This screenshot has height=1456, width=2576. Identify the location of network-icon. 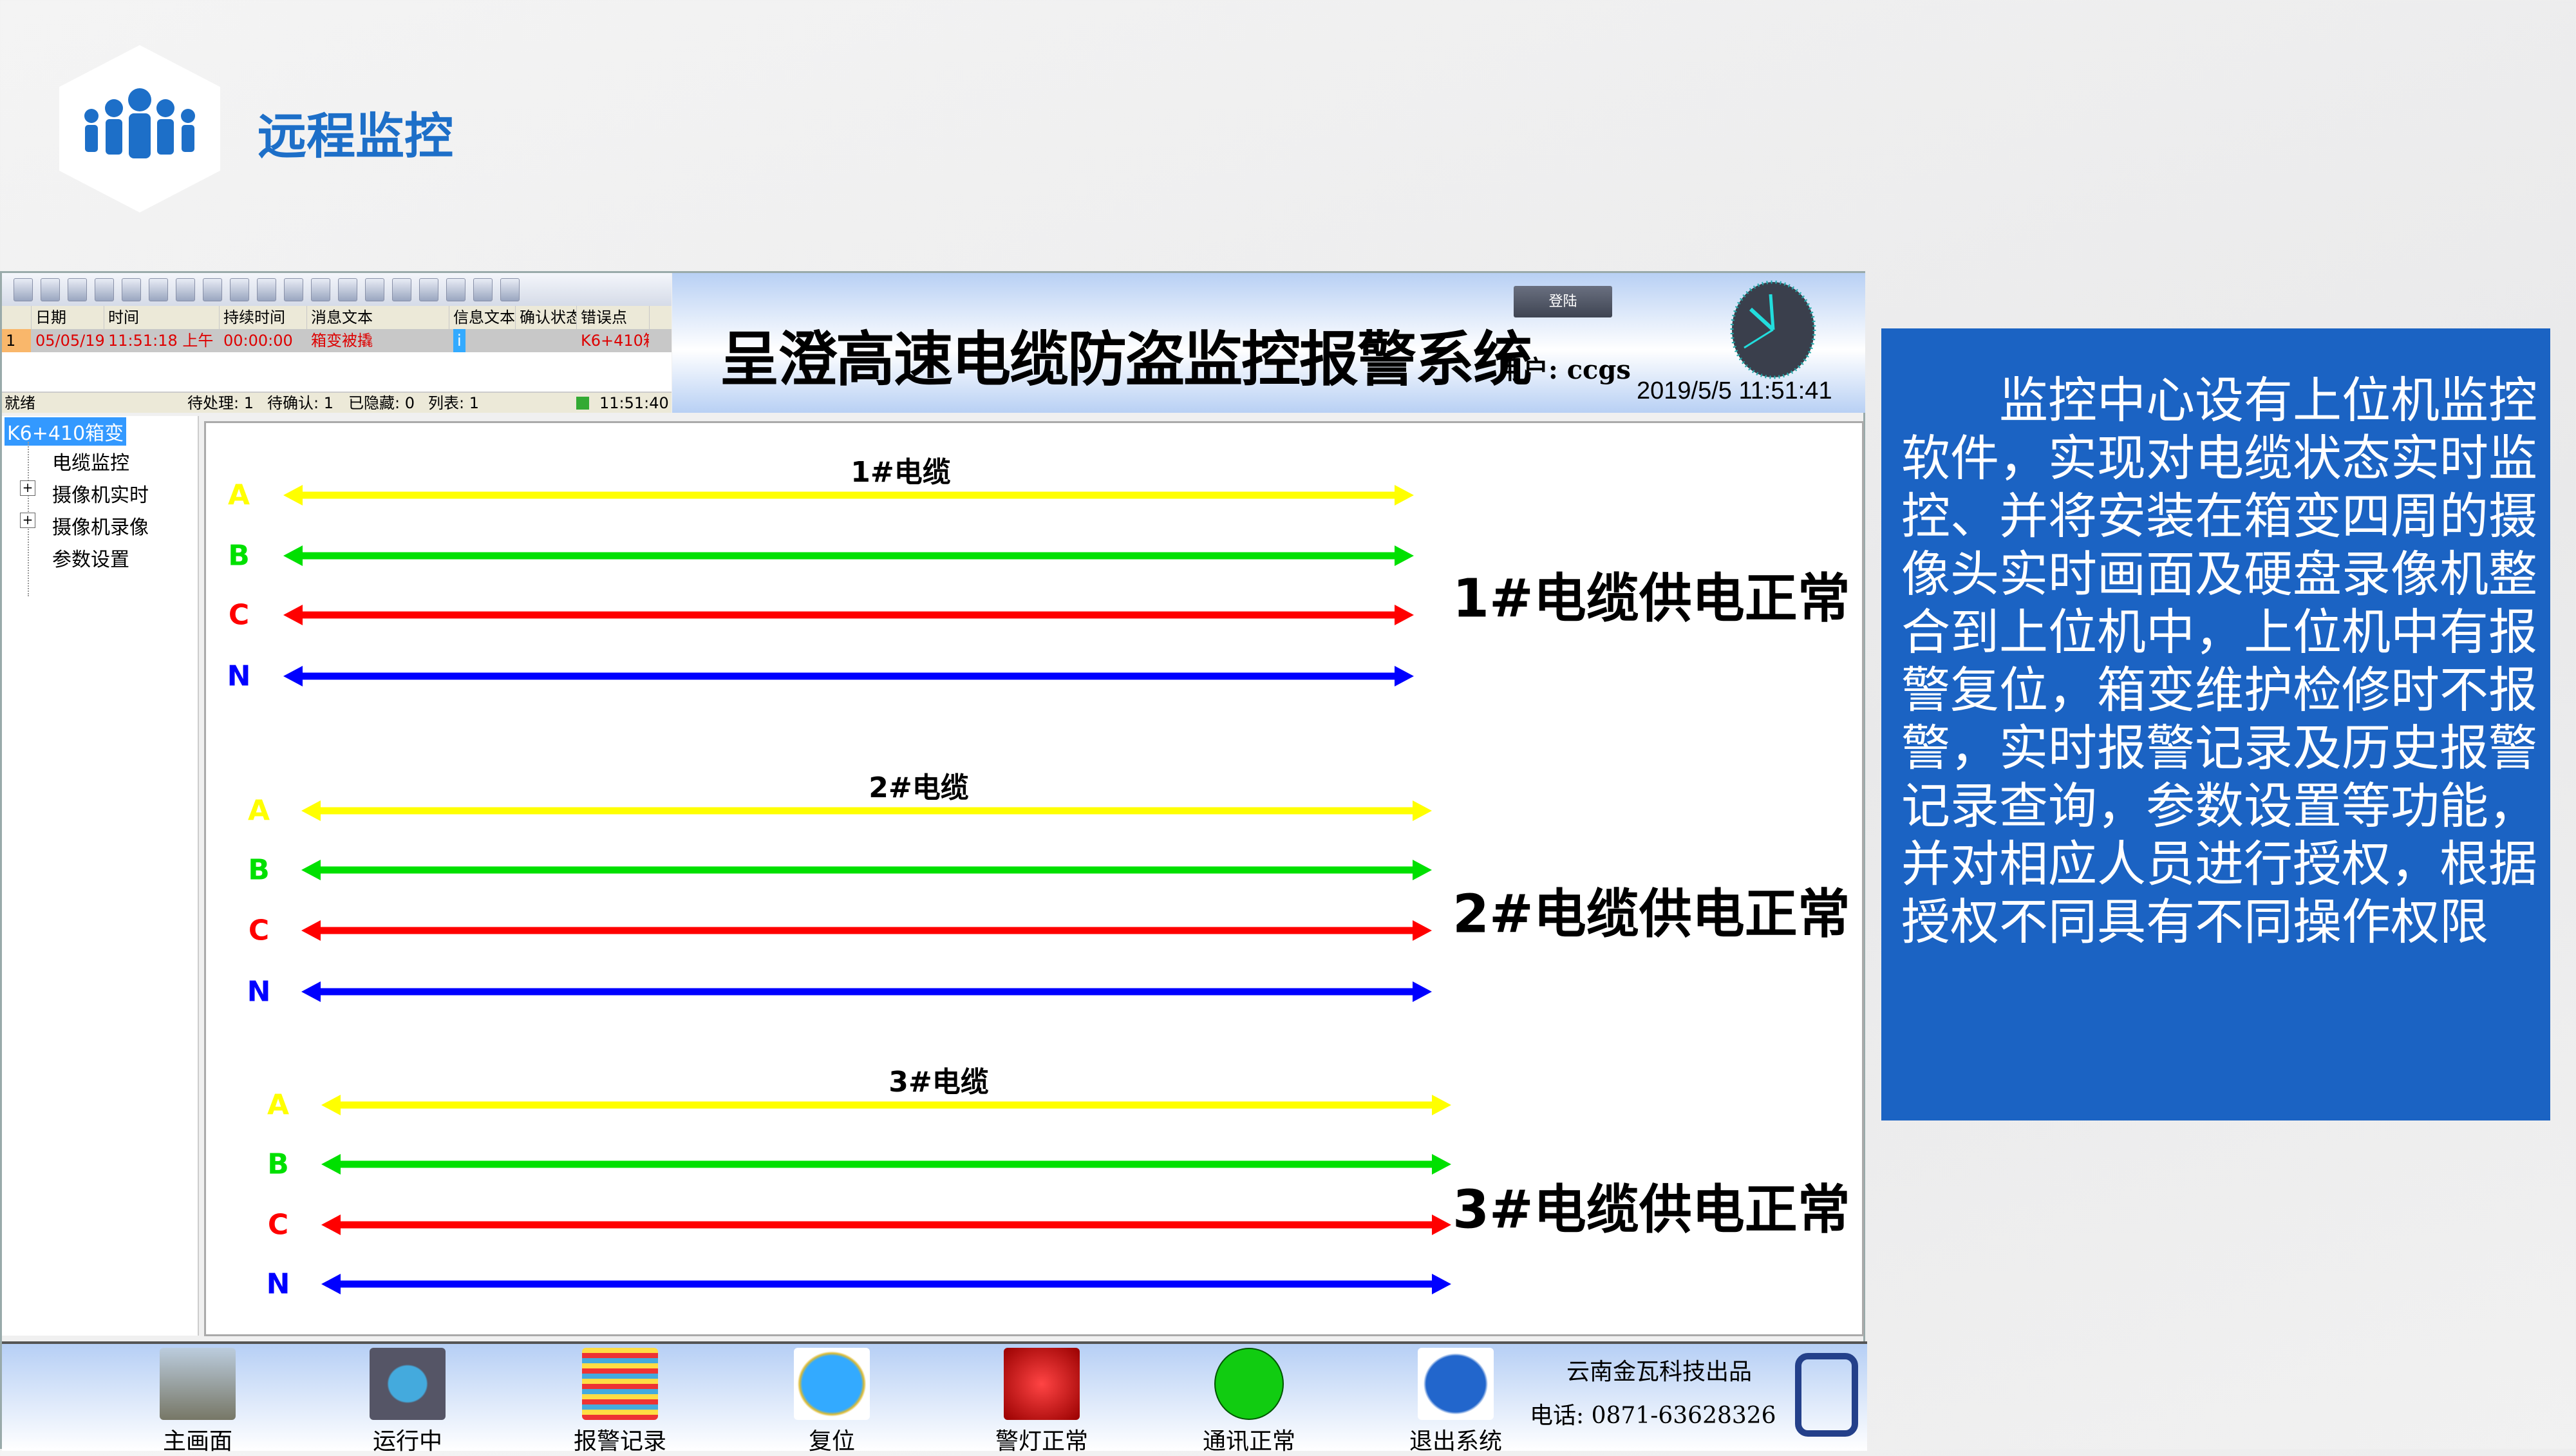
(582, 404).